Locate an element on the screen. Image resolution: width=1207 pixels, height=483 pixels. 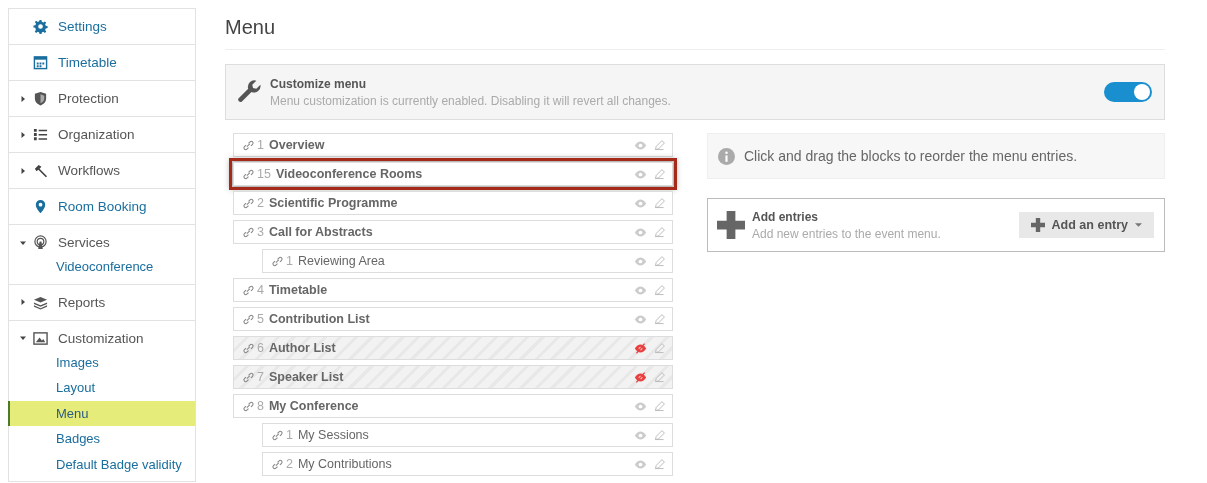
entry-title: My Contributions is located at coordinates (345, 464).